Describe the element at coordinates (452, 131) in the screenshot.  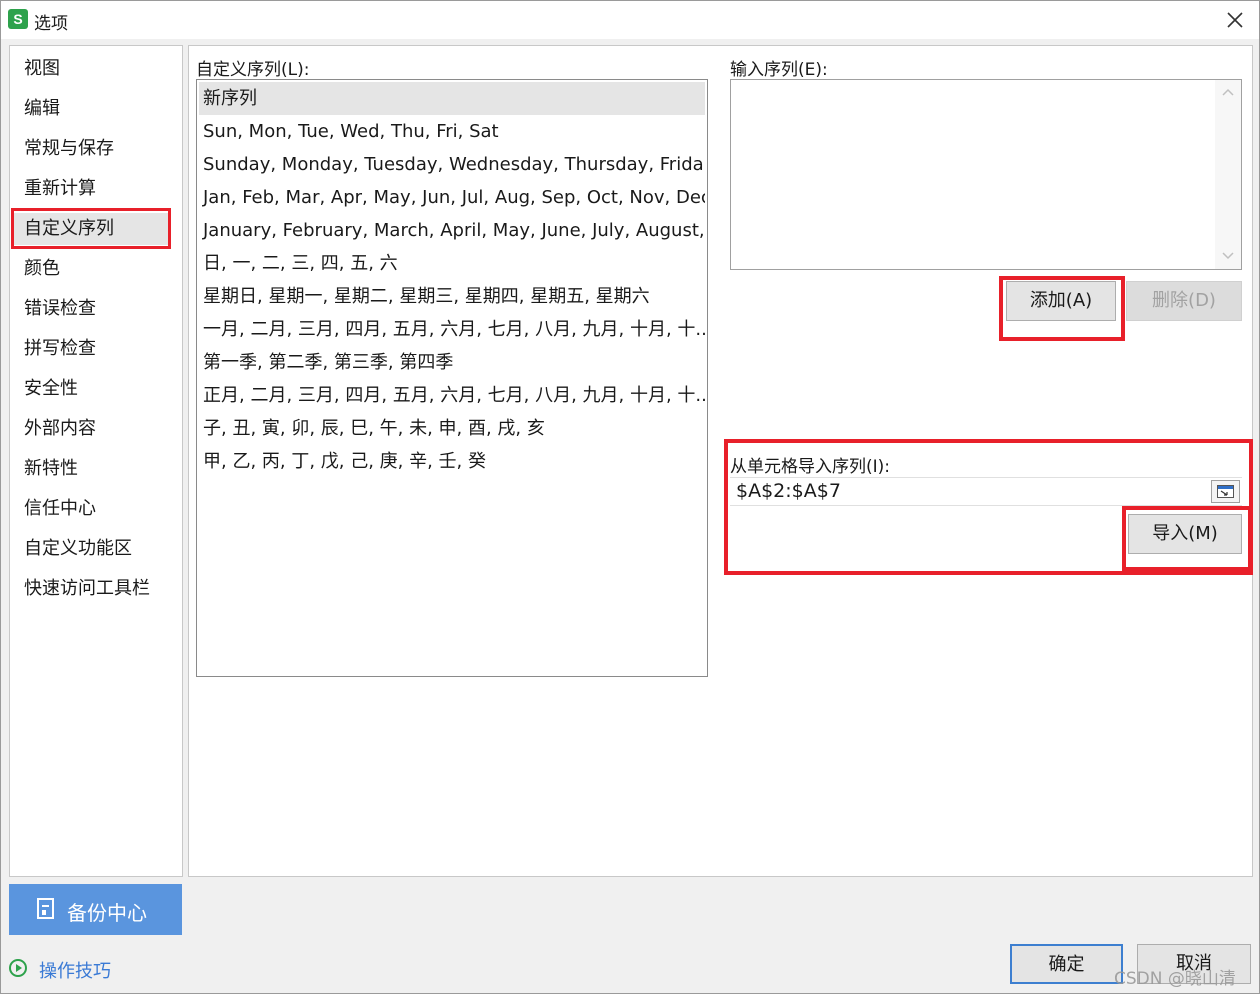
I see `list-item: Sun, Mon, Tue, Wed, Thu, Fri, Sat` at that location.